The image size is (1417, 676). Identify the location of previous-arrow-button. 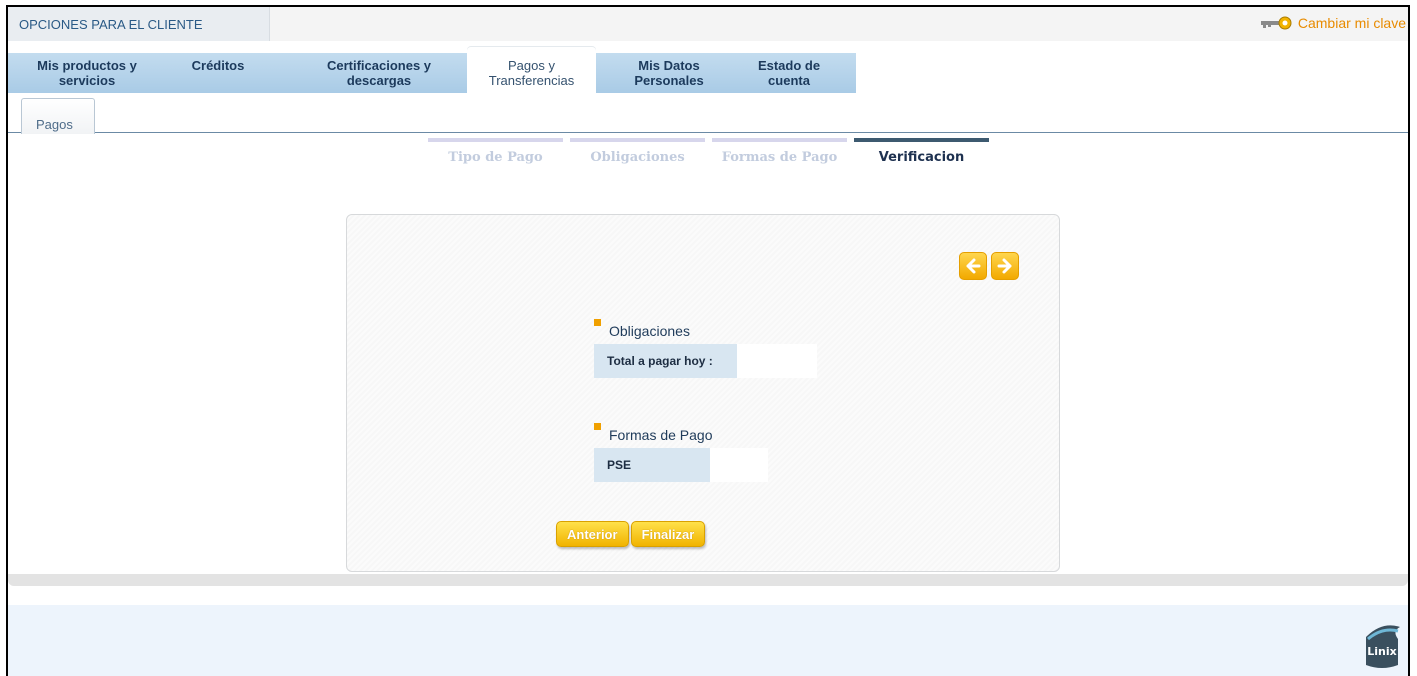
(973, 266).